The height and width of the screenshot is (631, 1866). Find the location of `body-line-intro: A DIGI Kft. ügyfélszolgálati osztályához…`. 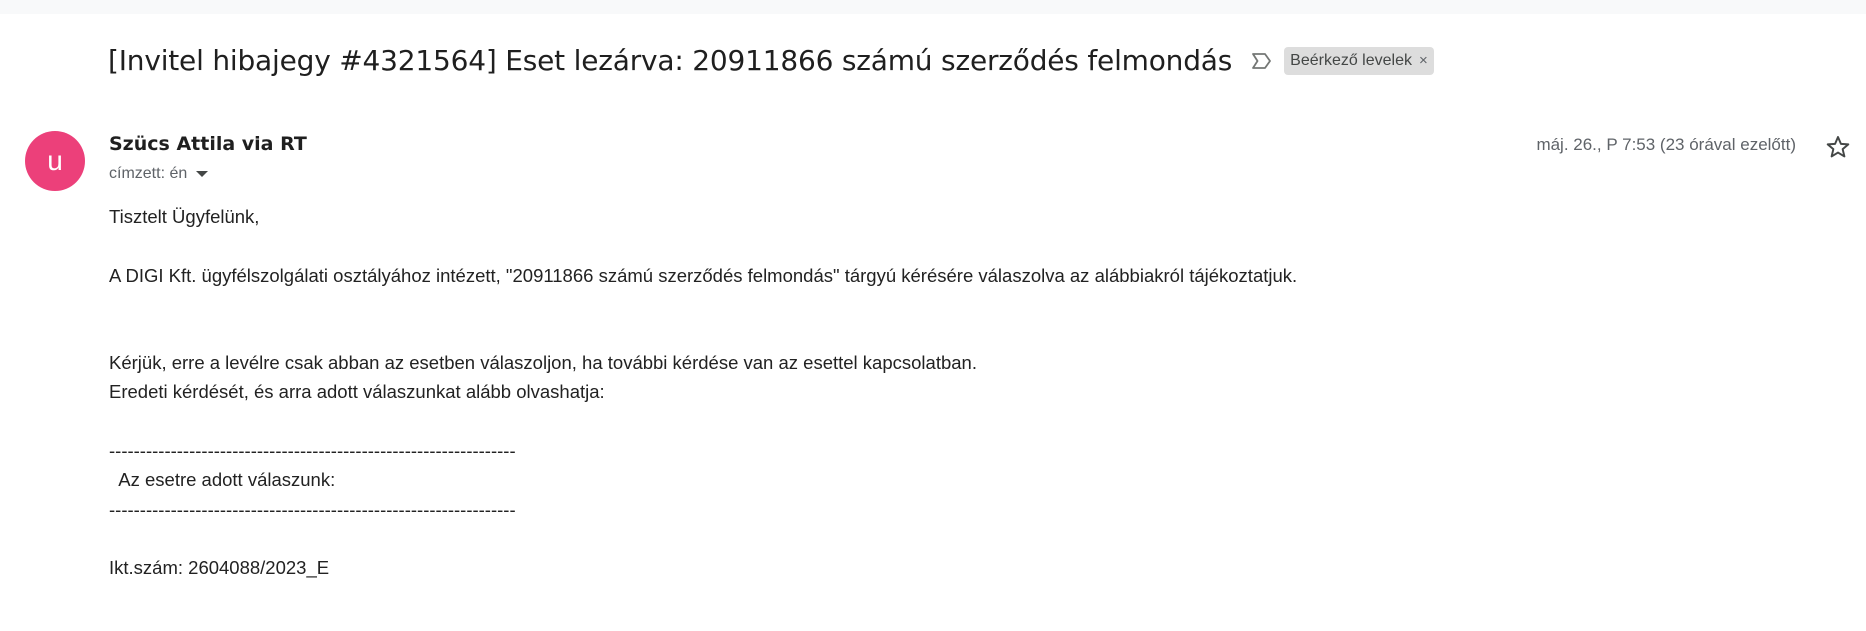

body-line-intro: A DIGI Kft. ügyfélszolgálati osztályához… is located at coordinates (703, 275).